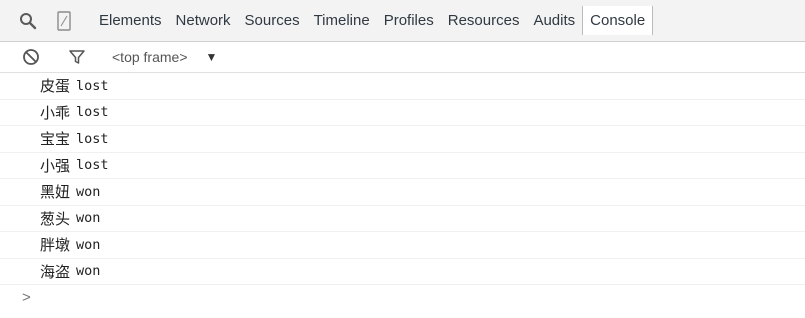  I want to click on message-name: 海盗, so click(55, 271).